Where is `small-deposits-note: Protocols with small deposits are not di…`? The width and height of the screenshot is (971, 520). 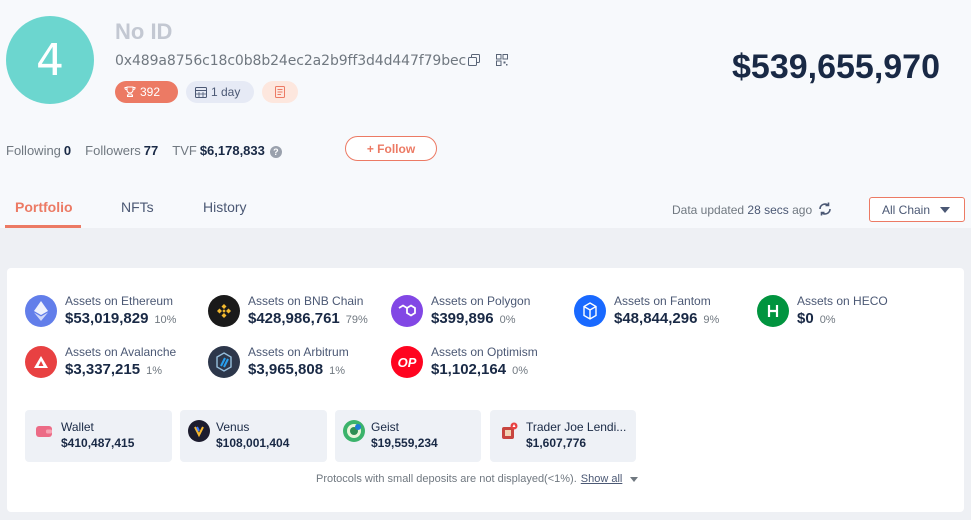 small-deposits-note: Protocols with small deposits are not di… is located at coordinates (477, 479).